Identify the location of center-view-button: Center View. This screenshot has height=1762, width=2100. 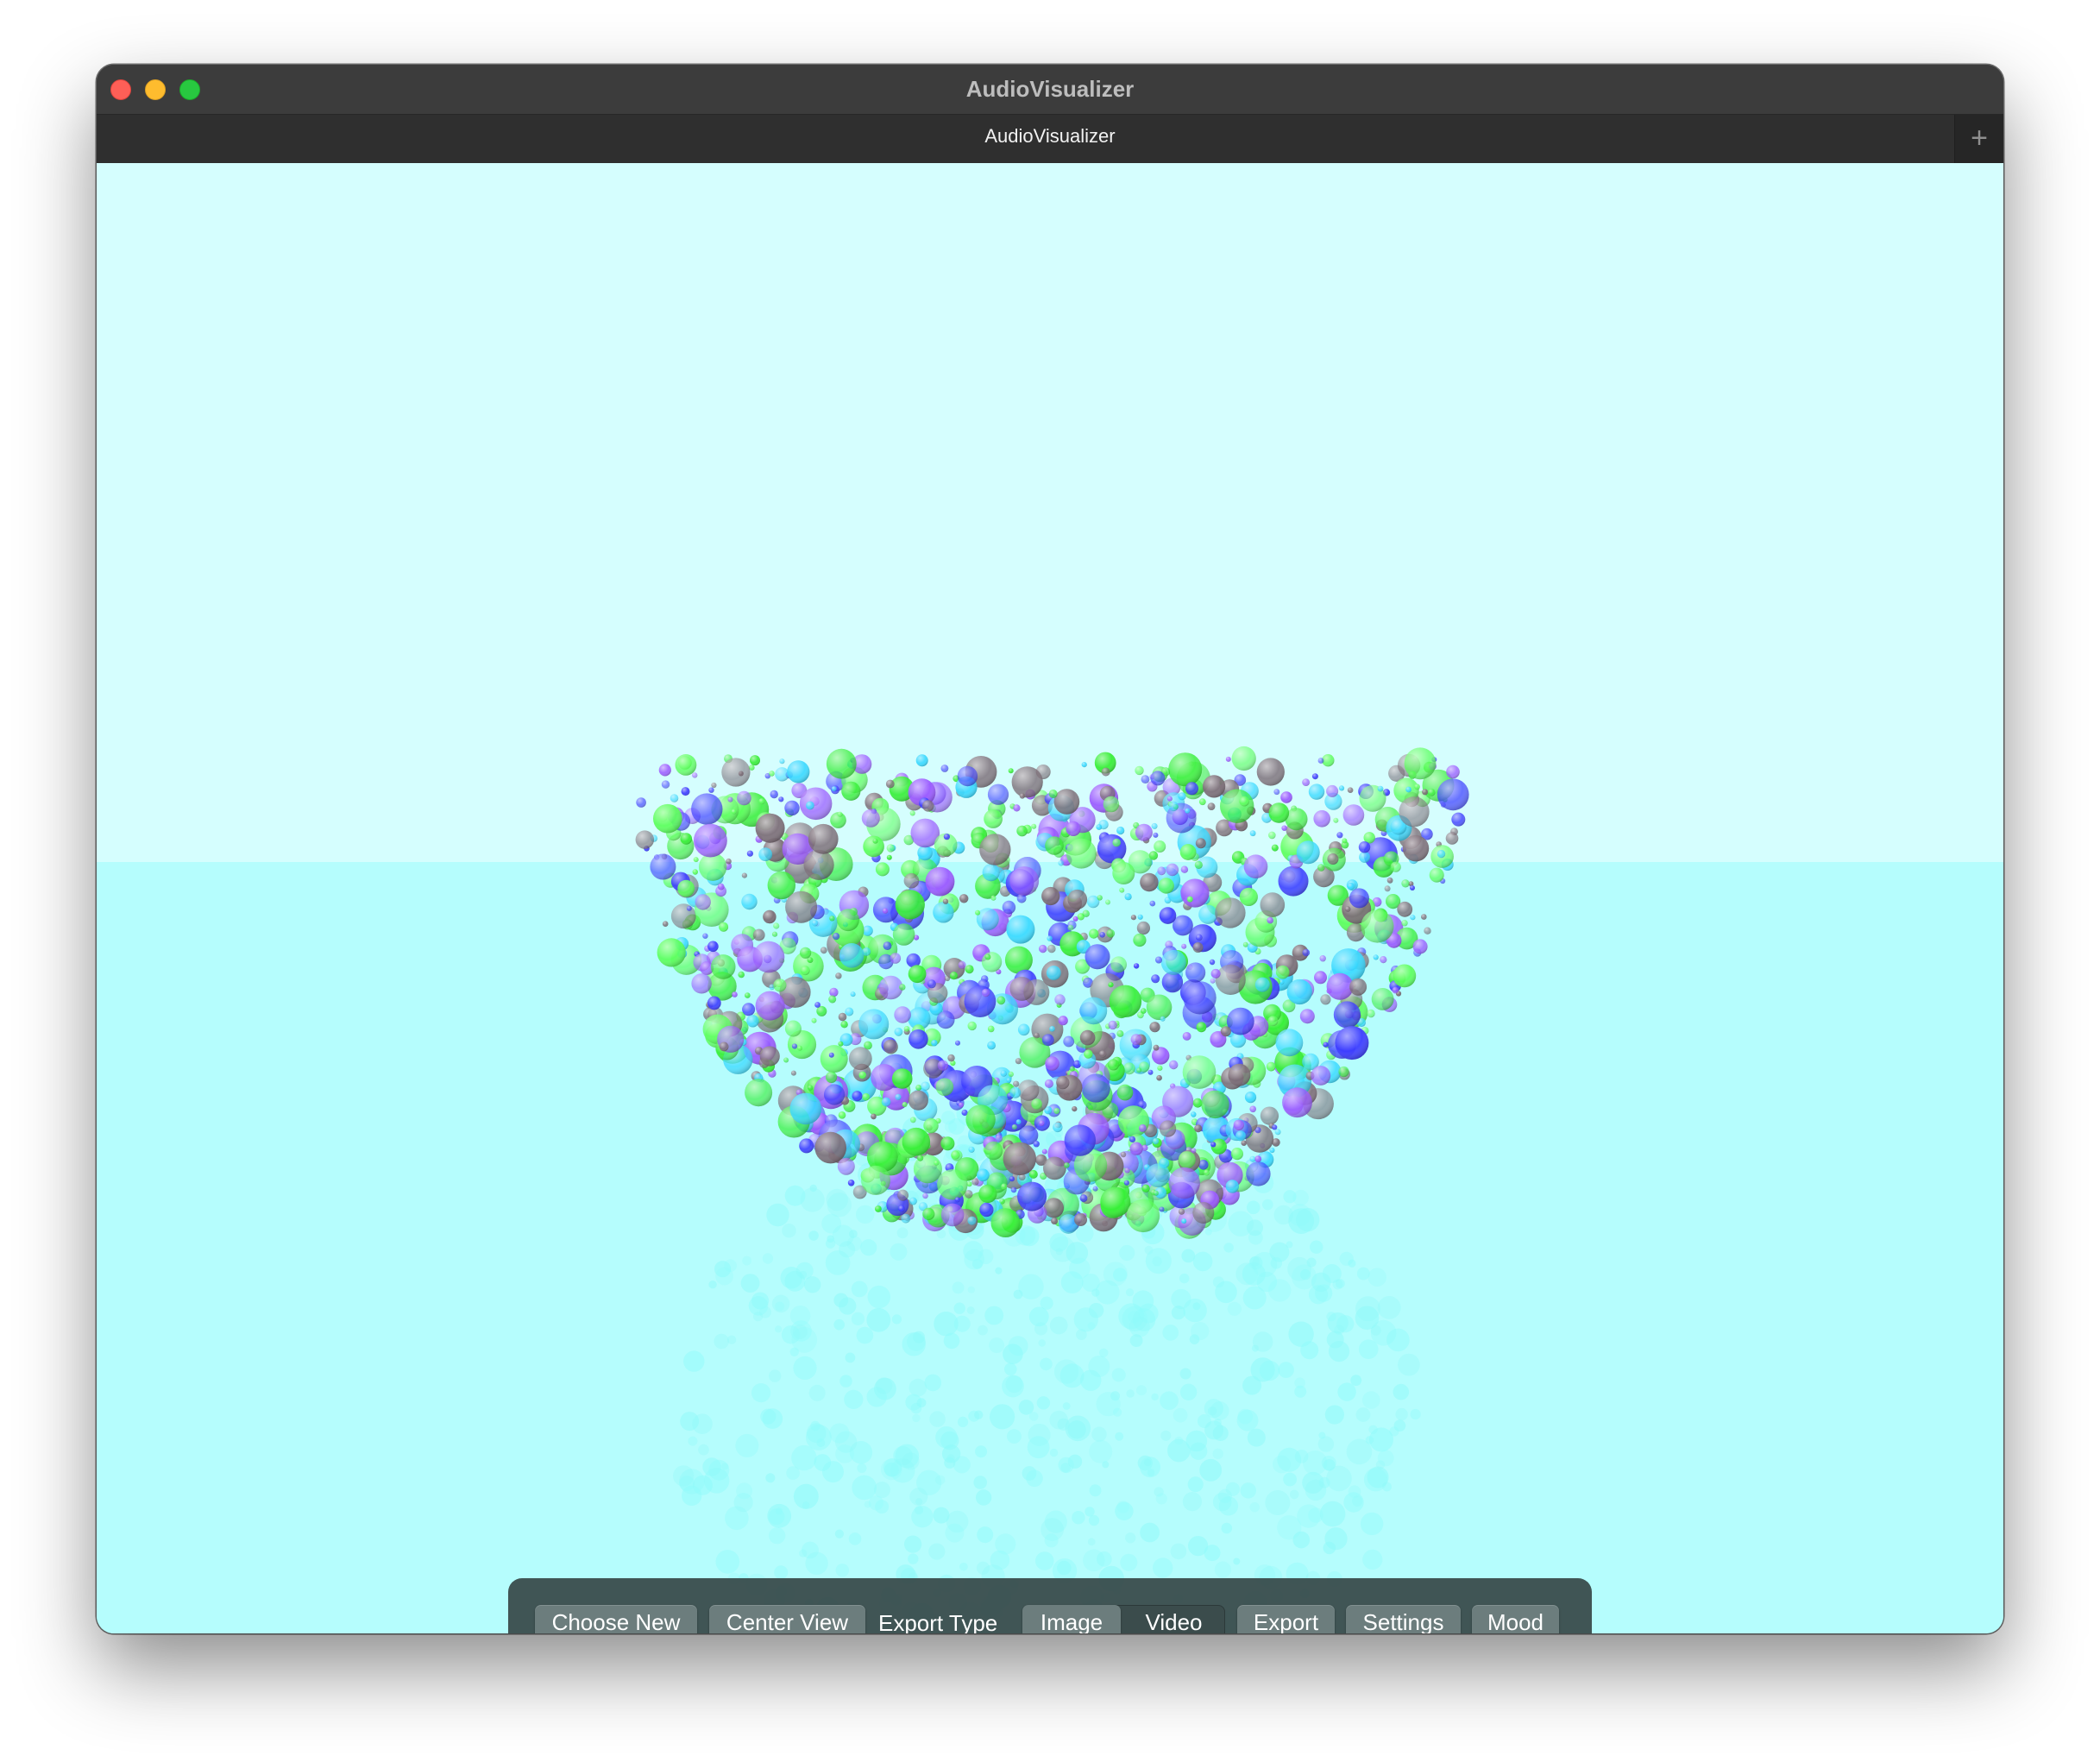
(787, 1619).